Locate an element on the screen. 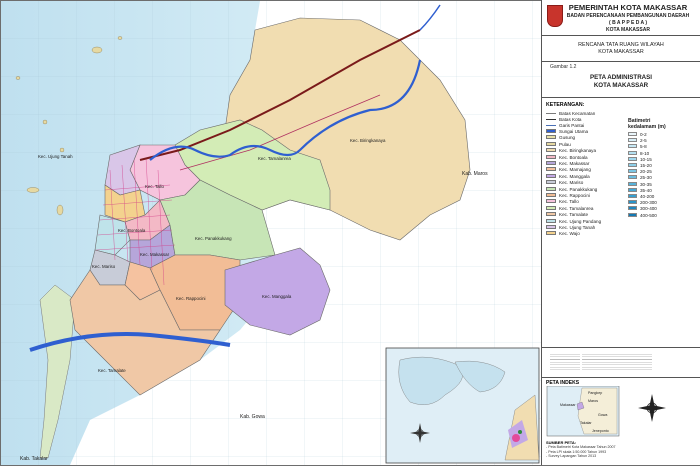 This screenshot has height=466, width=700. legend-area-label: Pulau is located at coordinates (565, 144).